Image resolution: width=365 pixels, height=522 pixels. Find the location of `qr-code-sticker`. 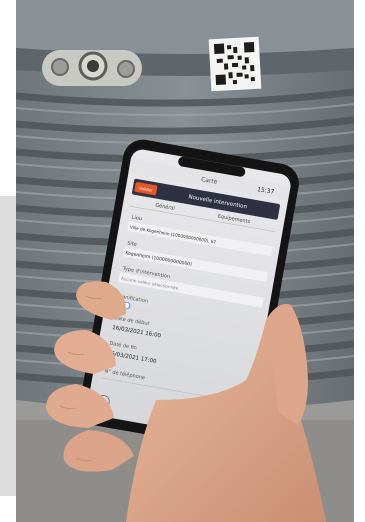

qr-code-sticker is located at coordinates (235, 64).